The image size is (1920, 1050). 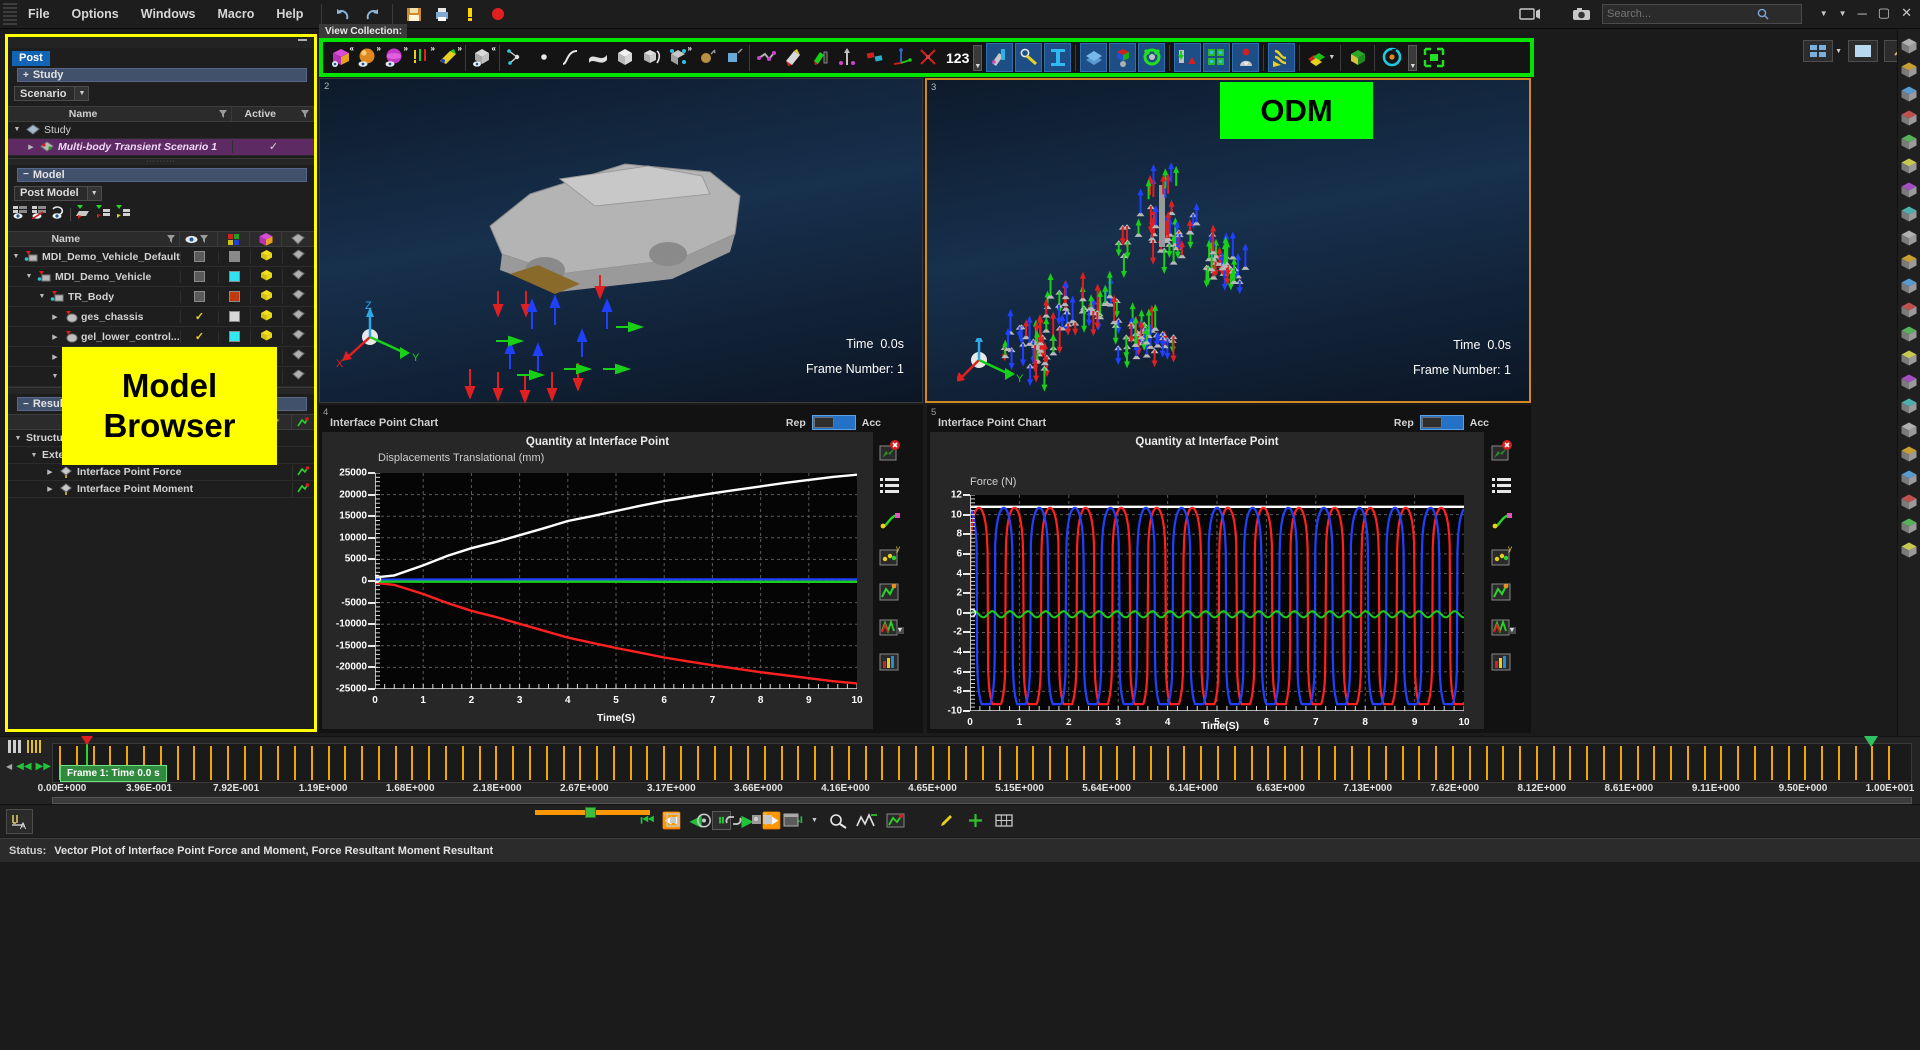 What do you see at coordinates (161, 277) in the screenshot?
I see `table-row: ▼ MDI_Demo_Vehicle` at bounding box center [161, 277].